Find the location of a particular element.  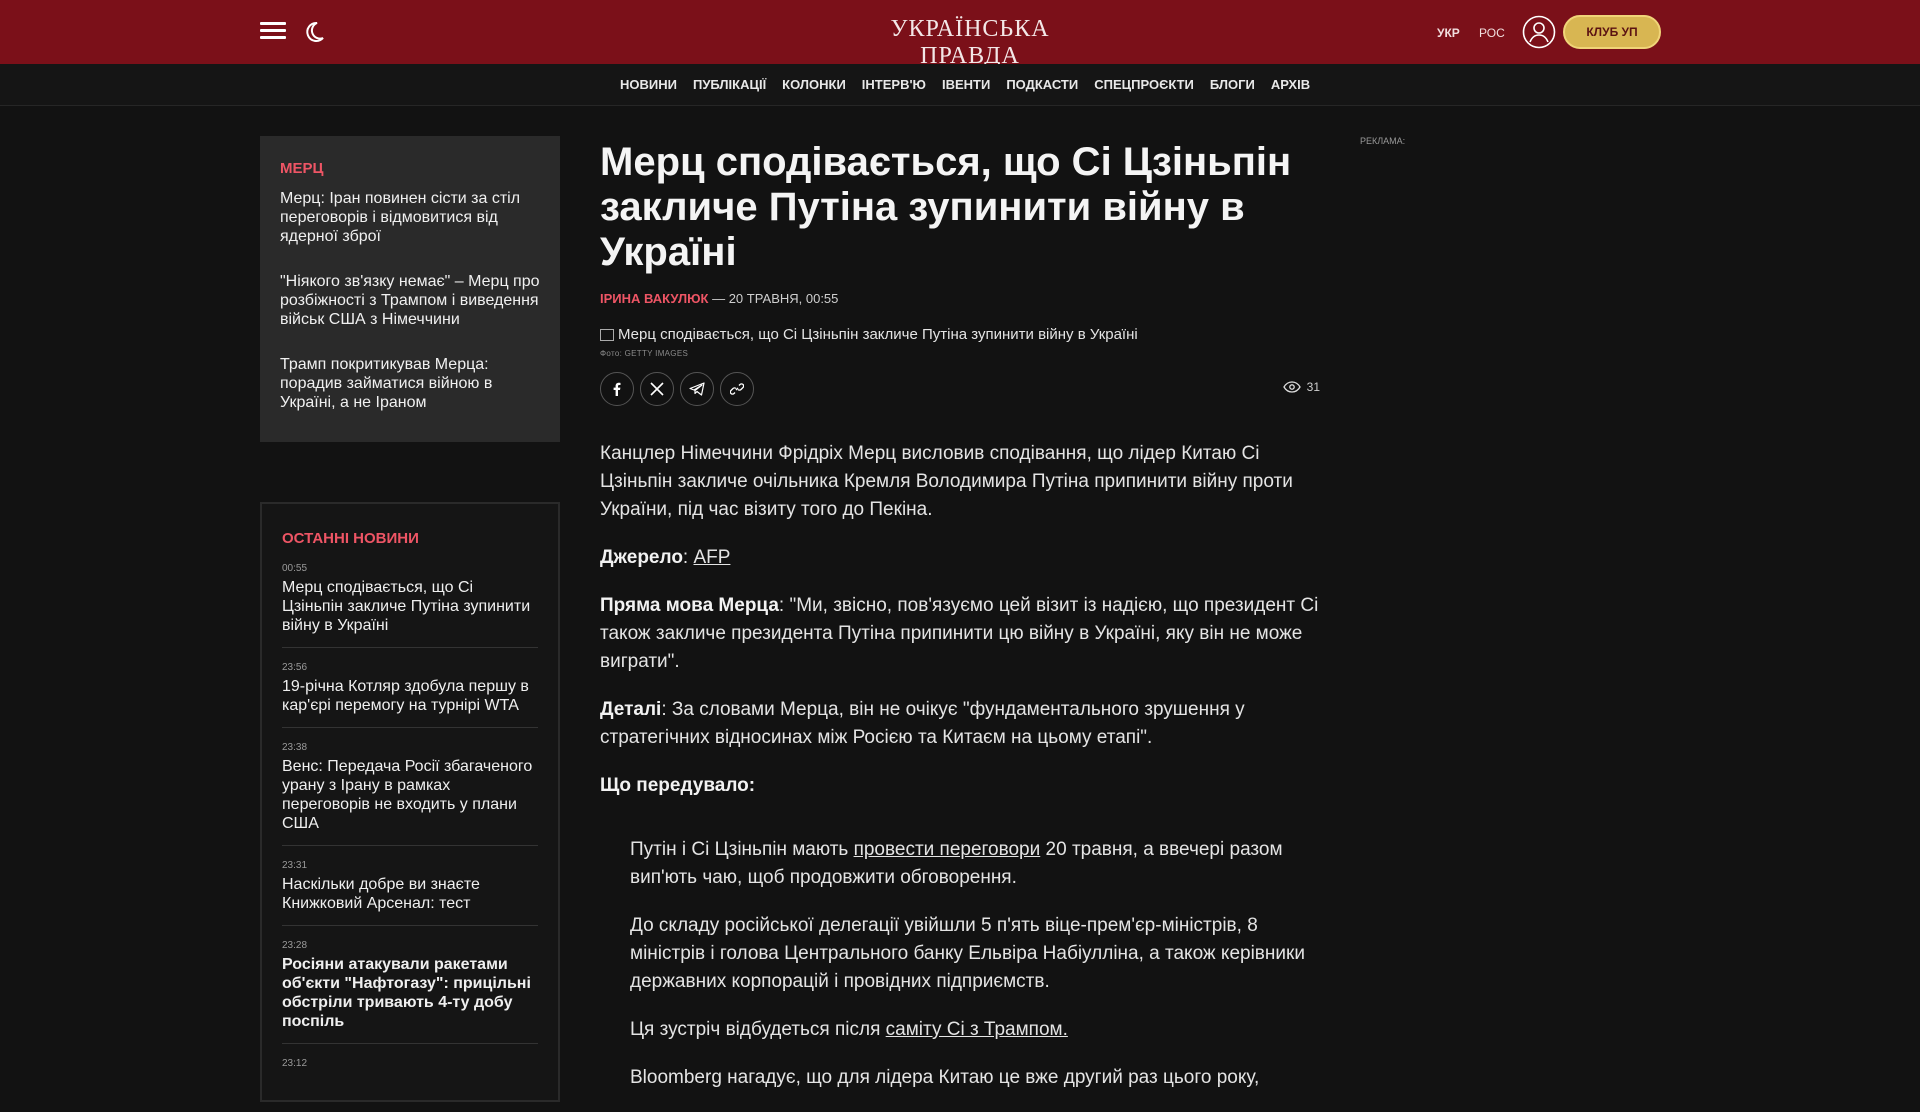

telegram-icon is located at coordinates (697, 389).